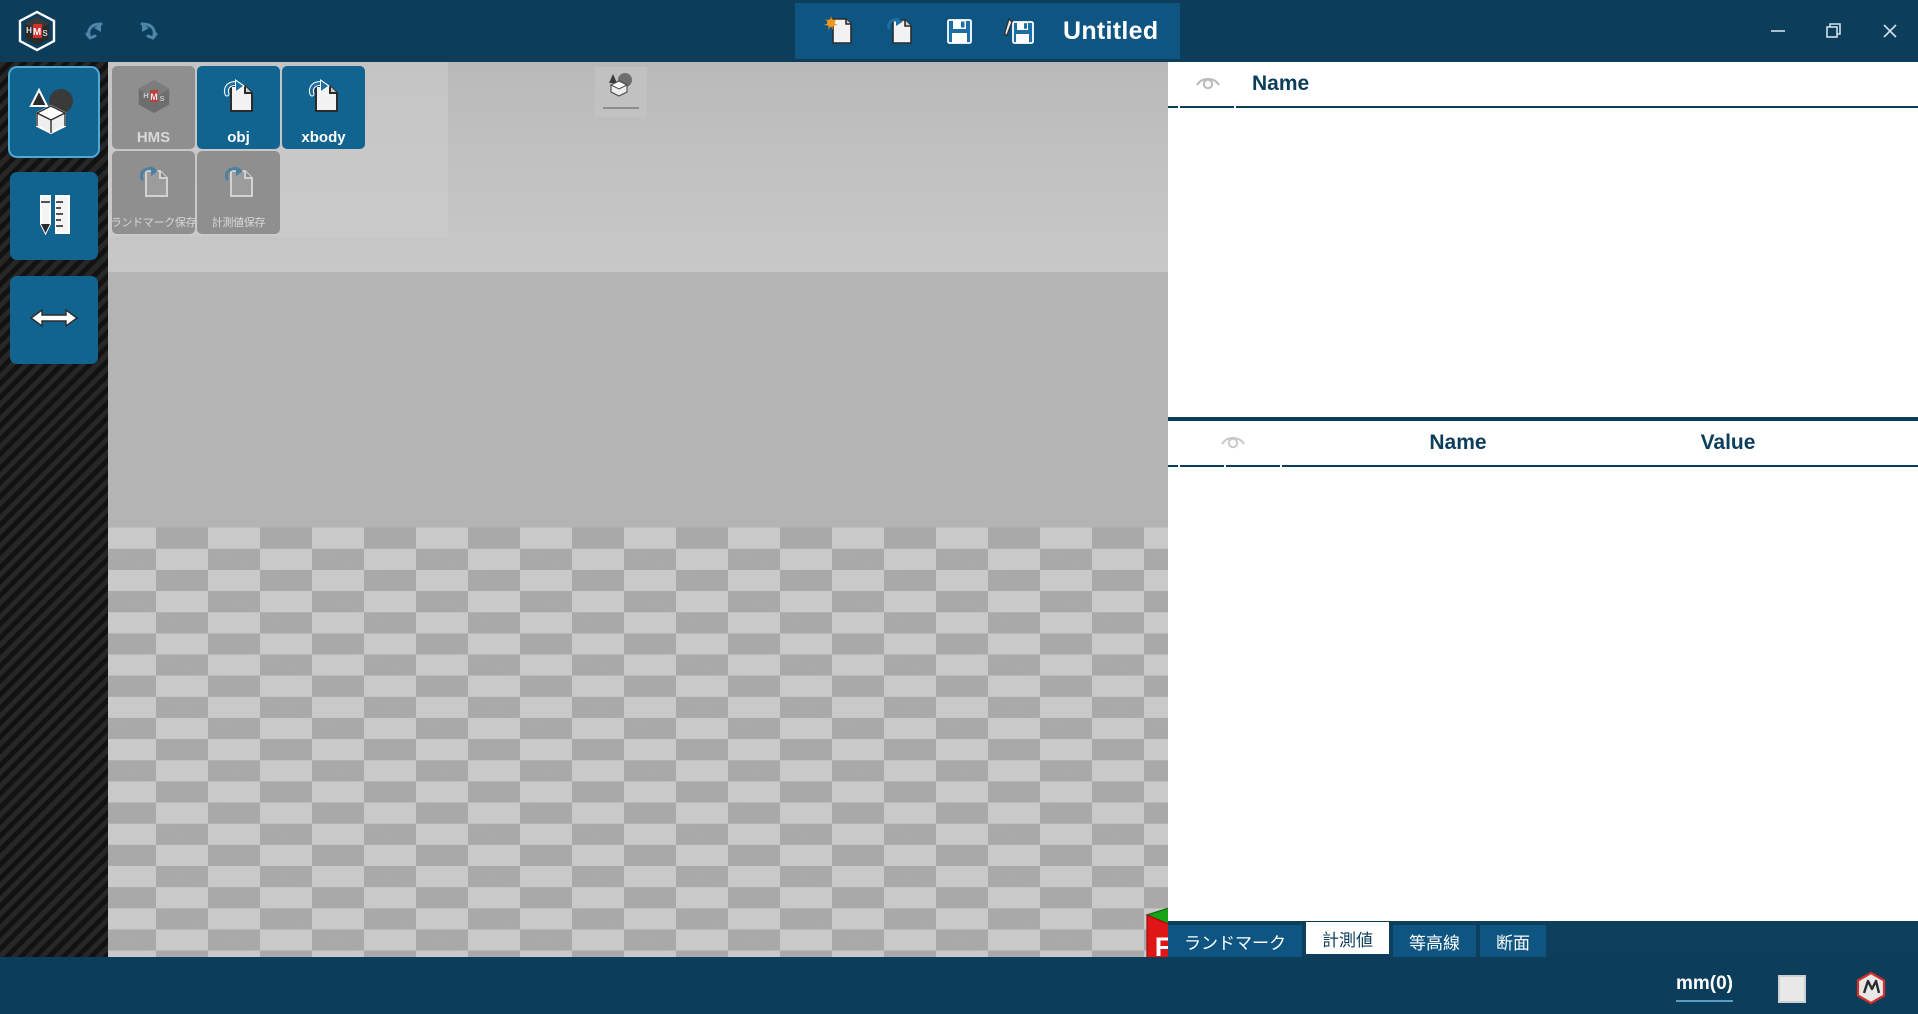 The width and height of the screenshot is (1918, 1014). What do you see at coordinates (1543, 85) in the screenshot?
I see `landmark-table-header: Name` at bounding box center [1543, 85].